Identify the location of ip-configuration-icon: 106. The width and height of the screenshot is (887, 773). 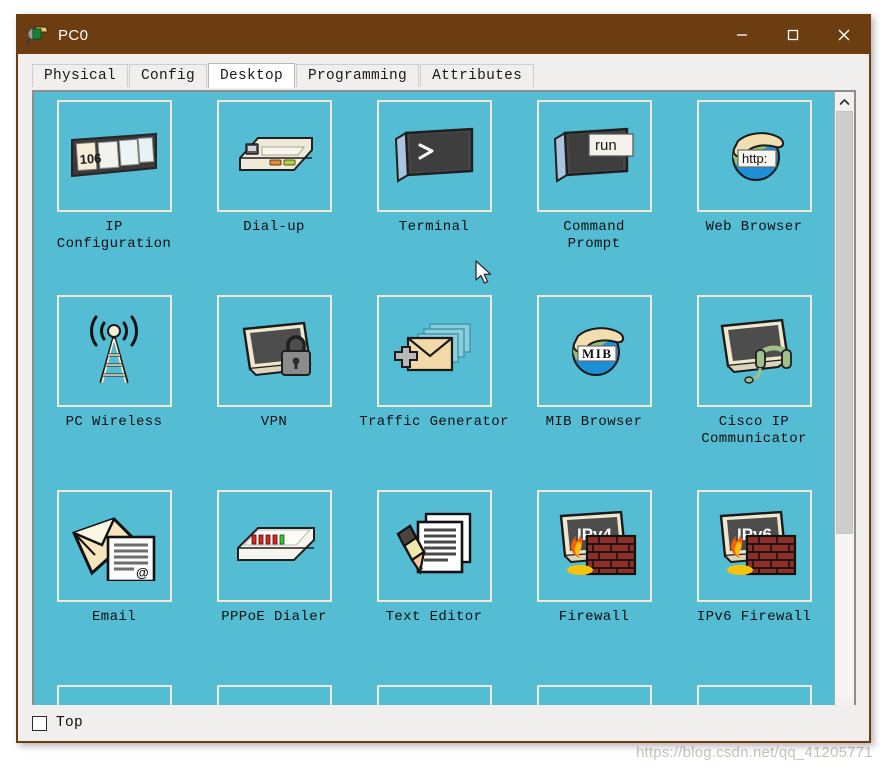
(114, 156).